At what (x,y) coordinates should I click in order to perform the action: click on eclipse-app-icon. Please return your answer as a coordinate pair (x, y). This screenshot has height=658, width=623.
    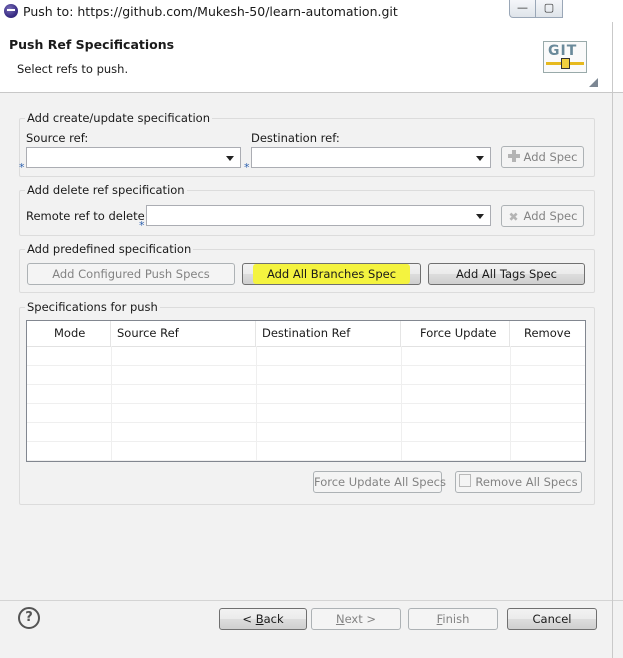
    Looking at the image, I should click on (11, 11).